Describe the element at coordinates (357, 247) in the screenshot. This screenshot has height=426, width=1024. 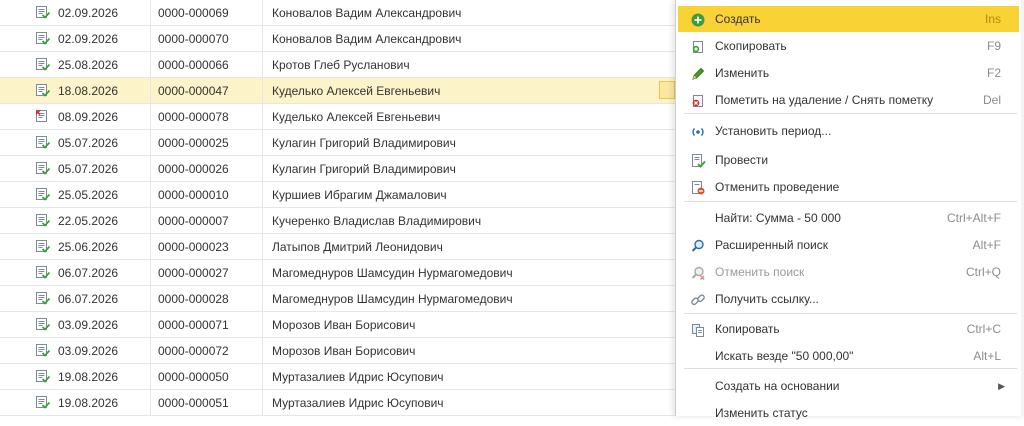
I see `name-cell: Латыпов Дмитрий Леонидович` at that location.